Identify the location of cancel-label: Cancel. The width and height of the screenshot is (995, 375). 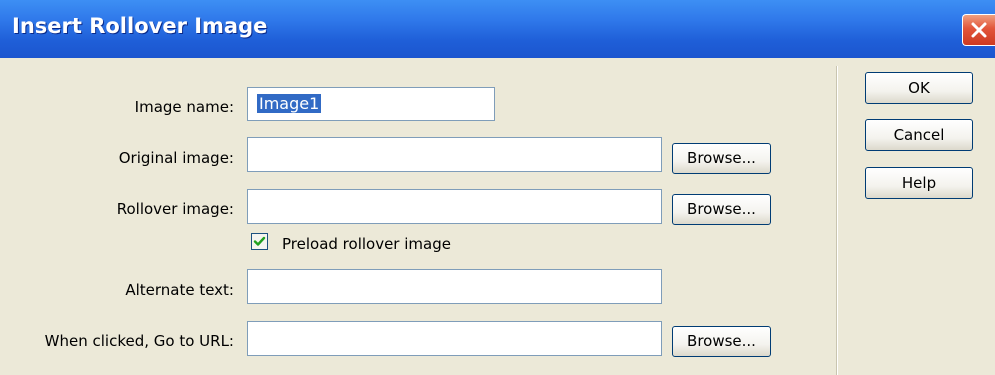
(919, 135).